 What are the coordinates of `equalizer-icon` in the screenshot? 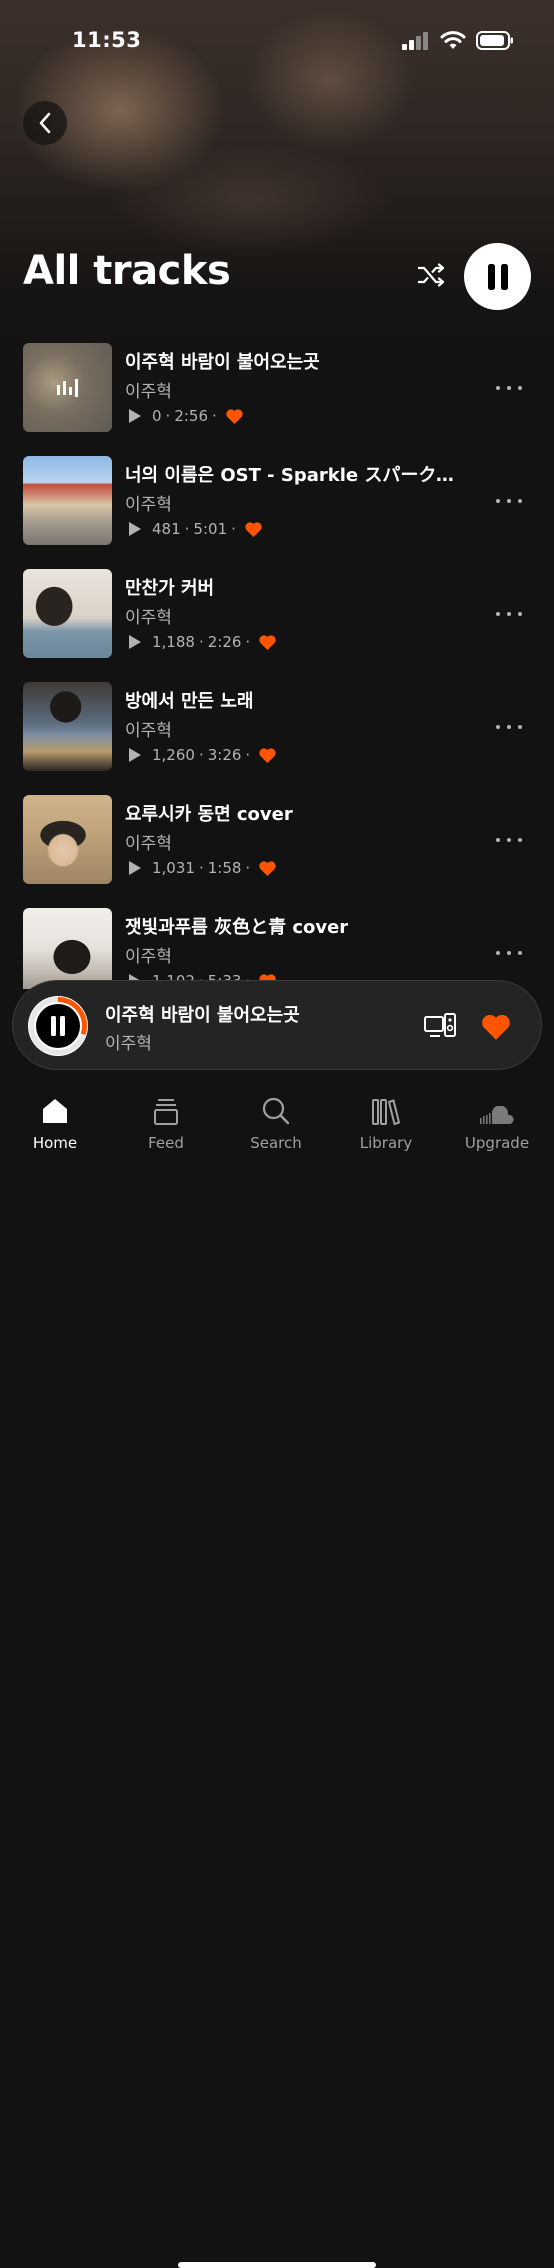 It's located at (67, 387).